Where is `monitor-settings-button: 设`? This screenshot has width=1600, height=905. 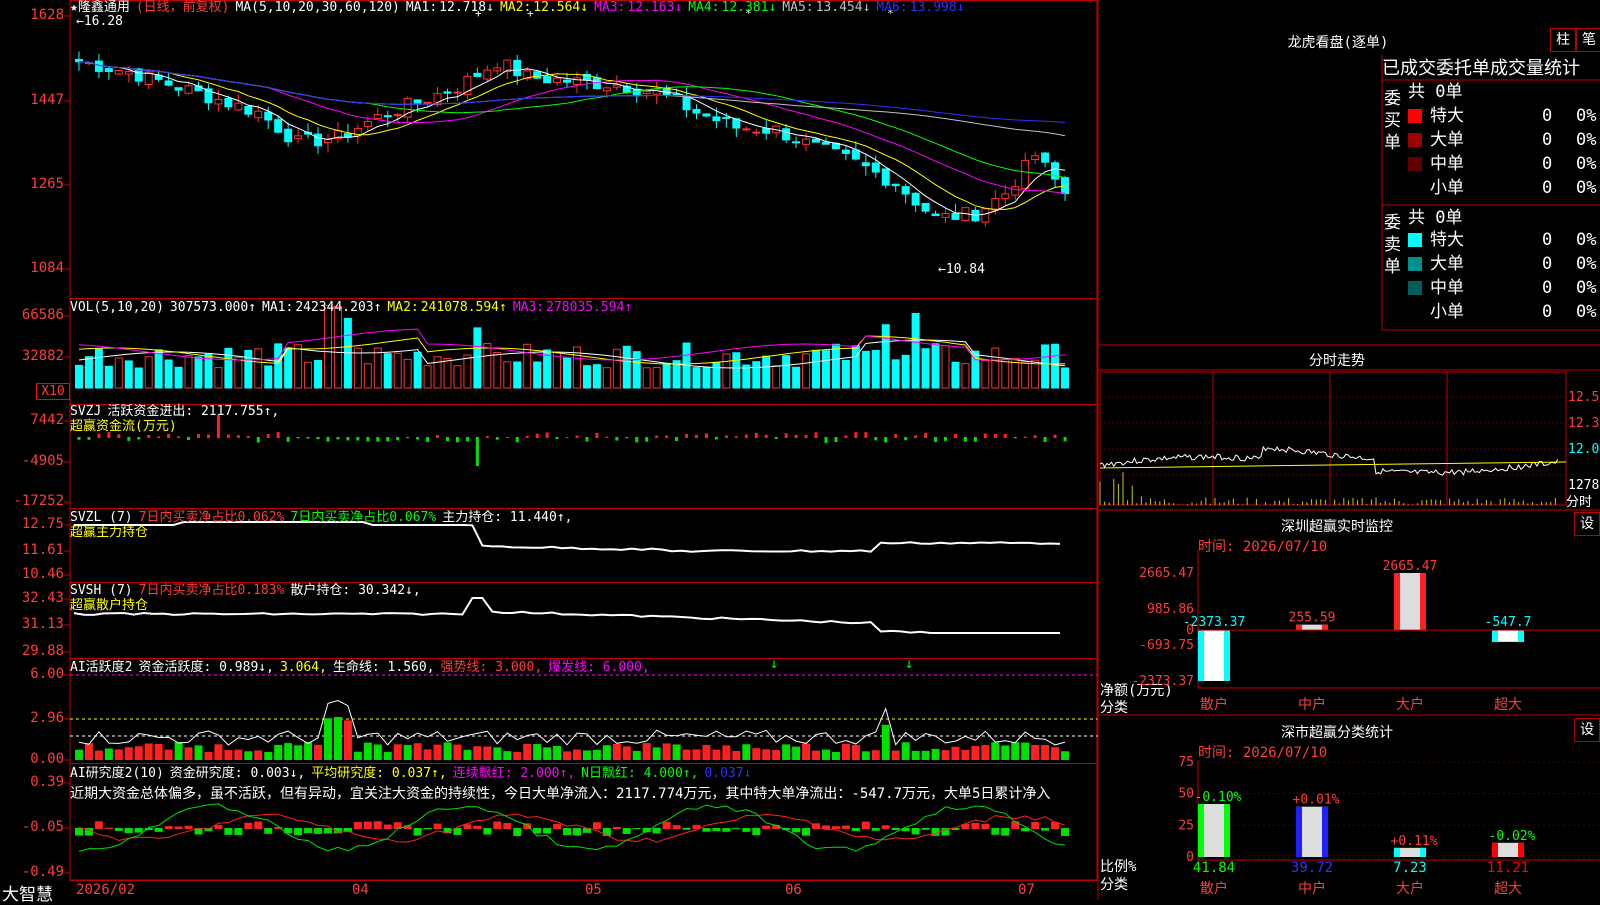 monitor-settings-button: 设 is located at coordinates (1587, 524).